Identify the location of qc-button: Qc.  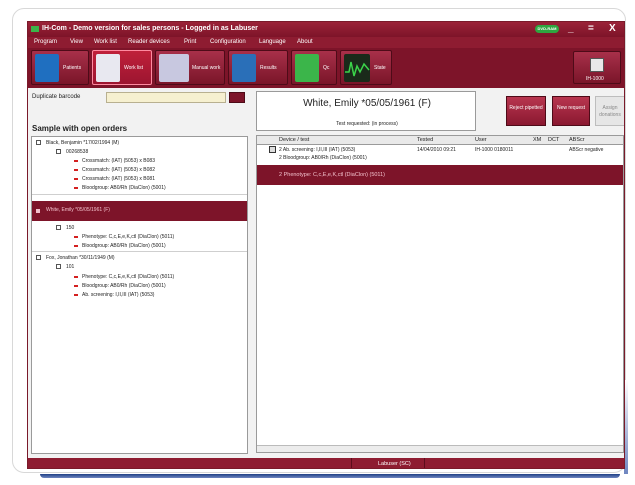
(314, 67).